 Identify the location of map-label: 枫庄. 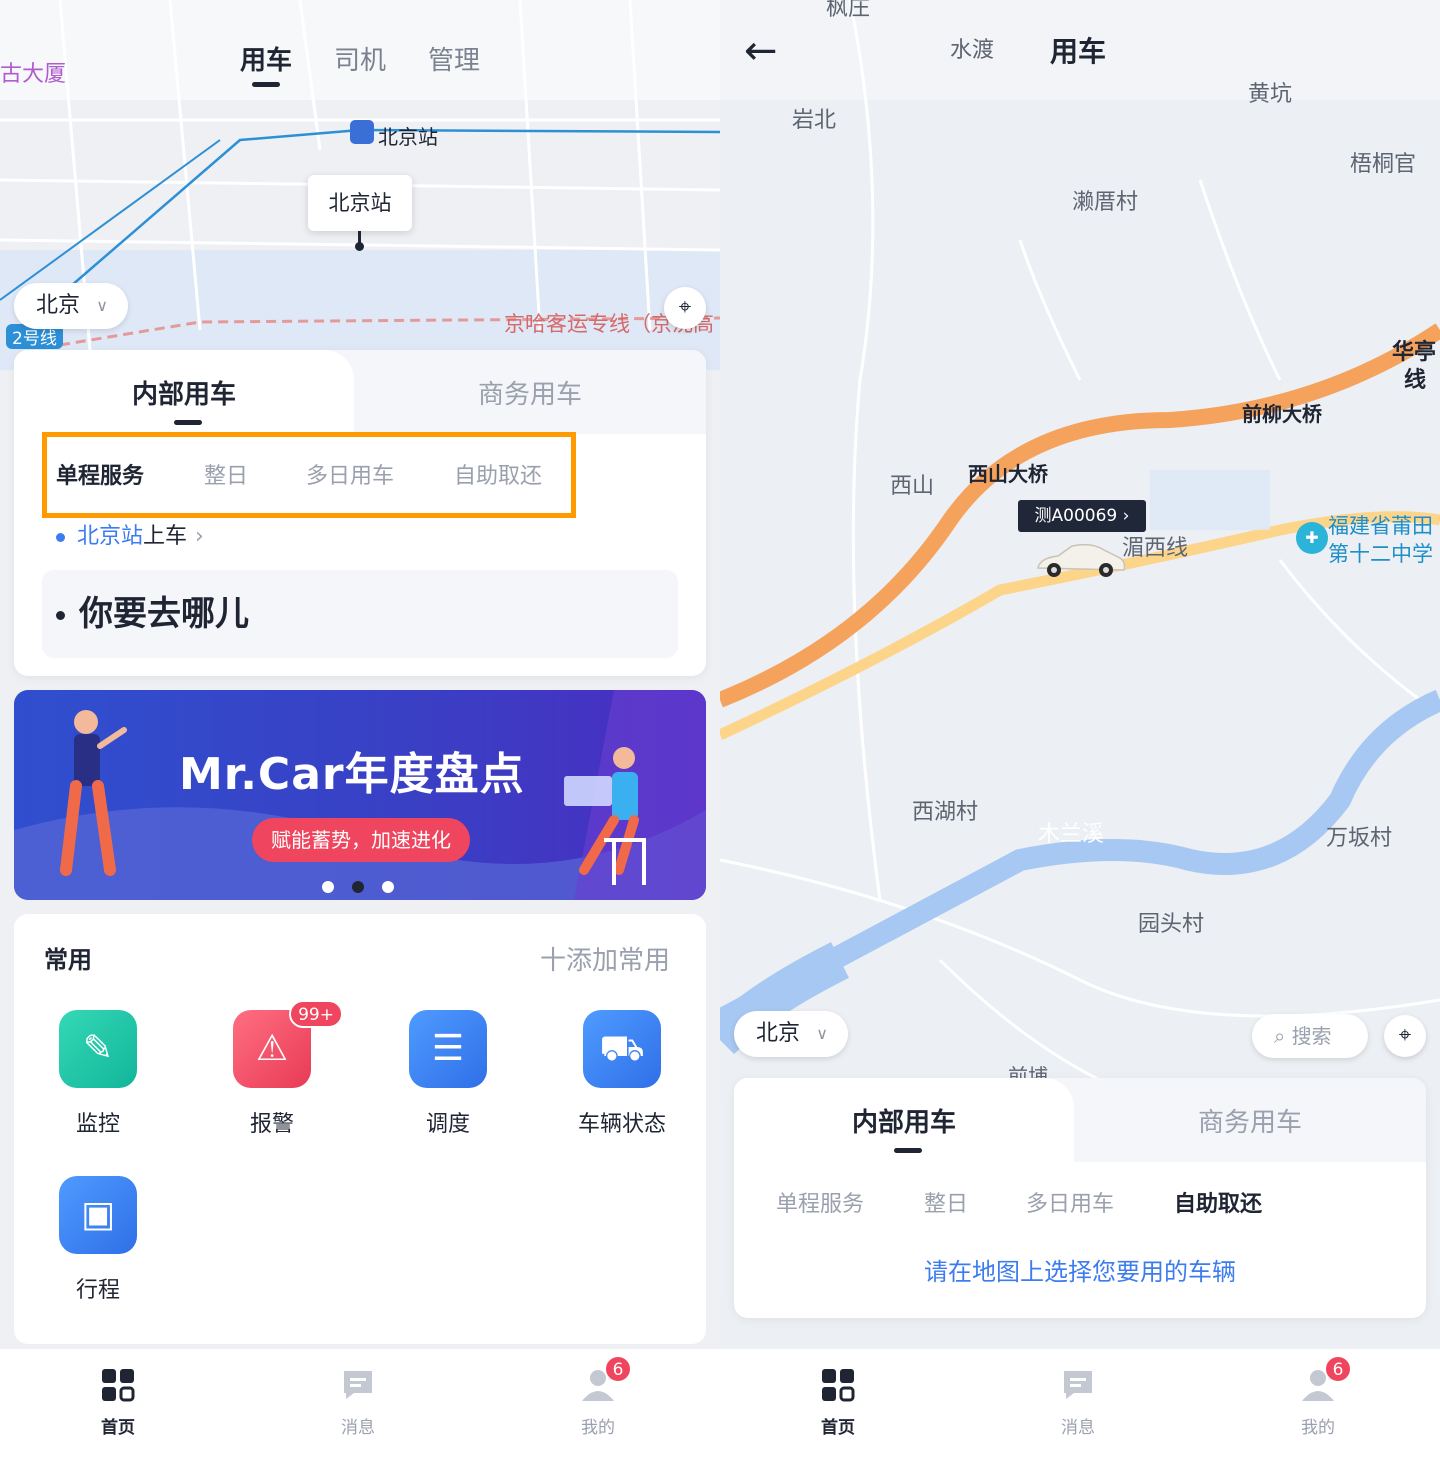
(848, 10).